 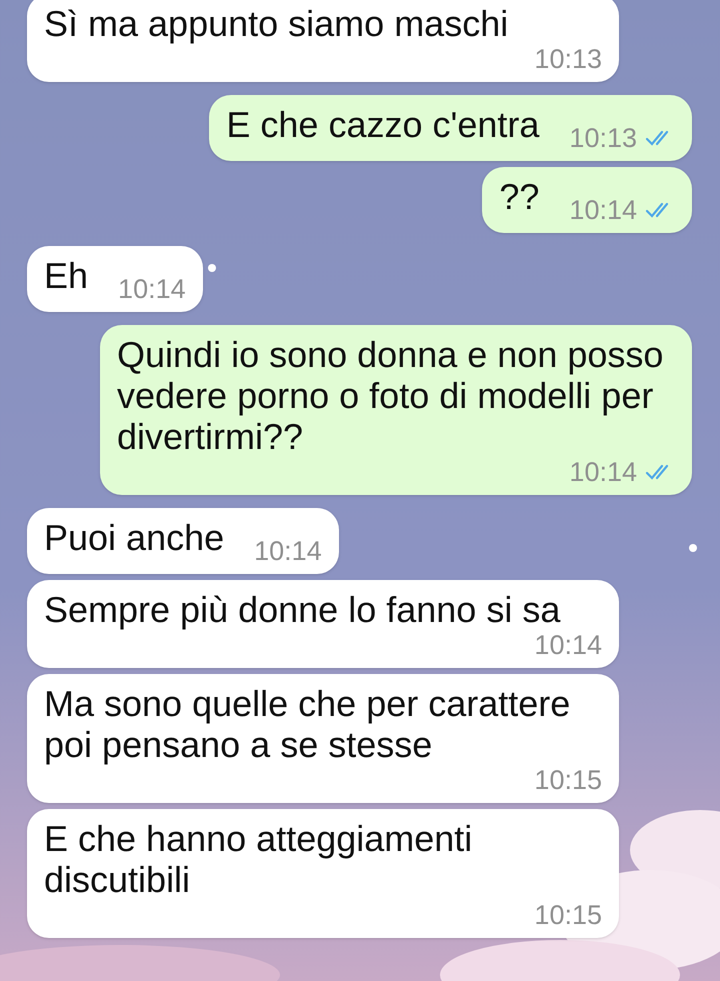 What do you see at coordinates (259, 859) in the screenshot?
I see `message-text: E che hanno atteggiamenti discutibili` at bounding box center [259, 859].